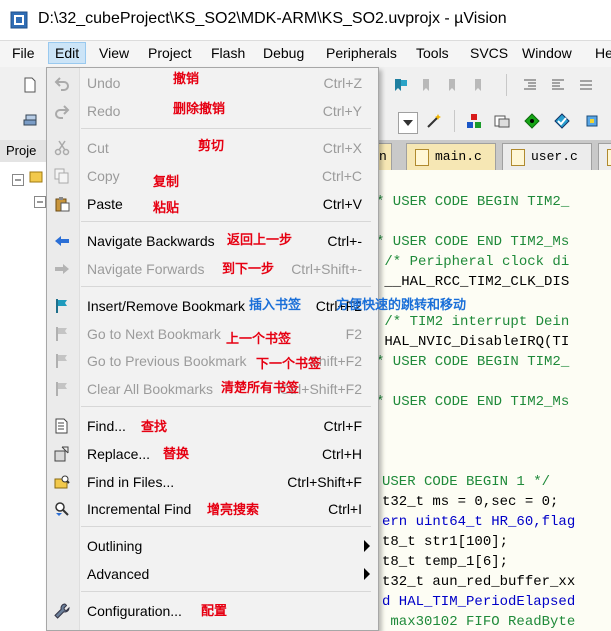  I want to click on manage-components-icon, so click(474, 121).